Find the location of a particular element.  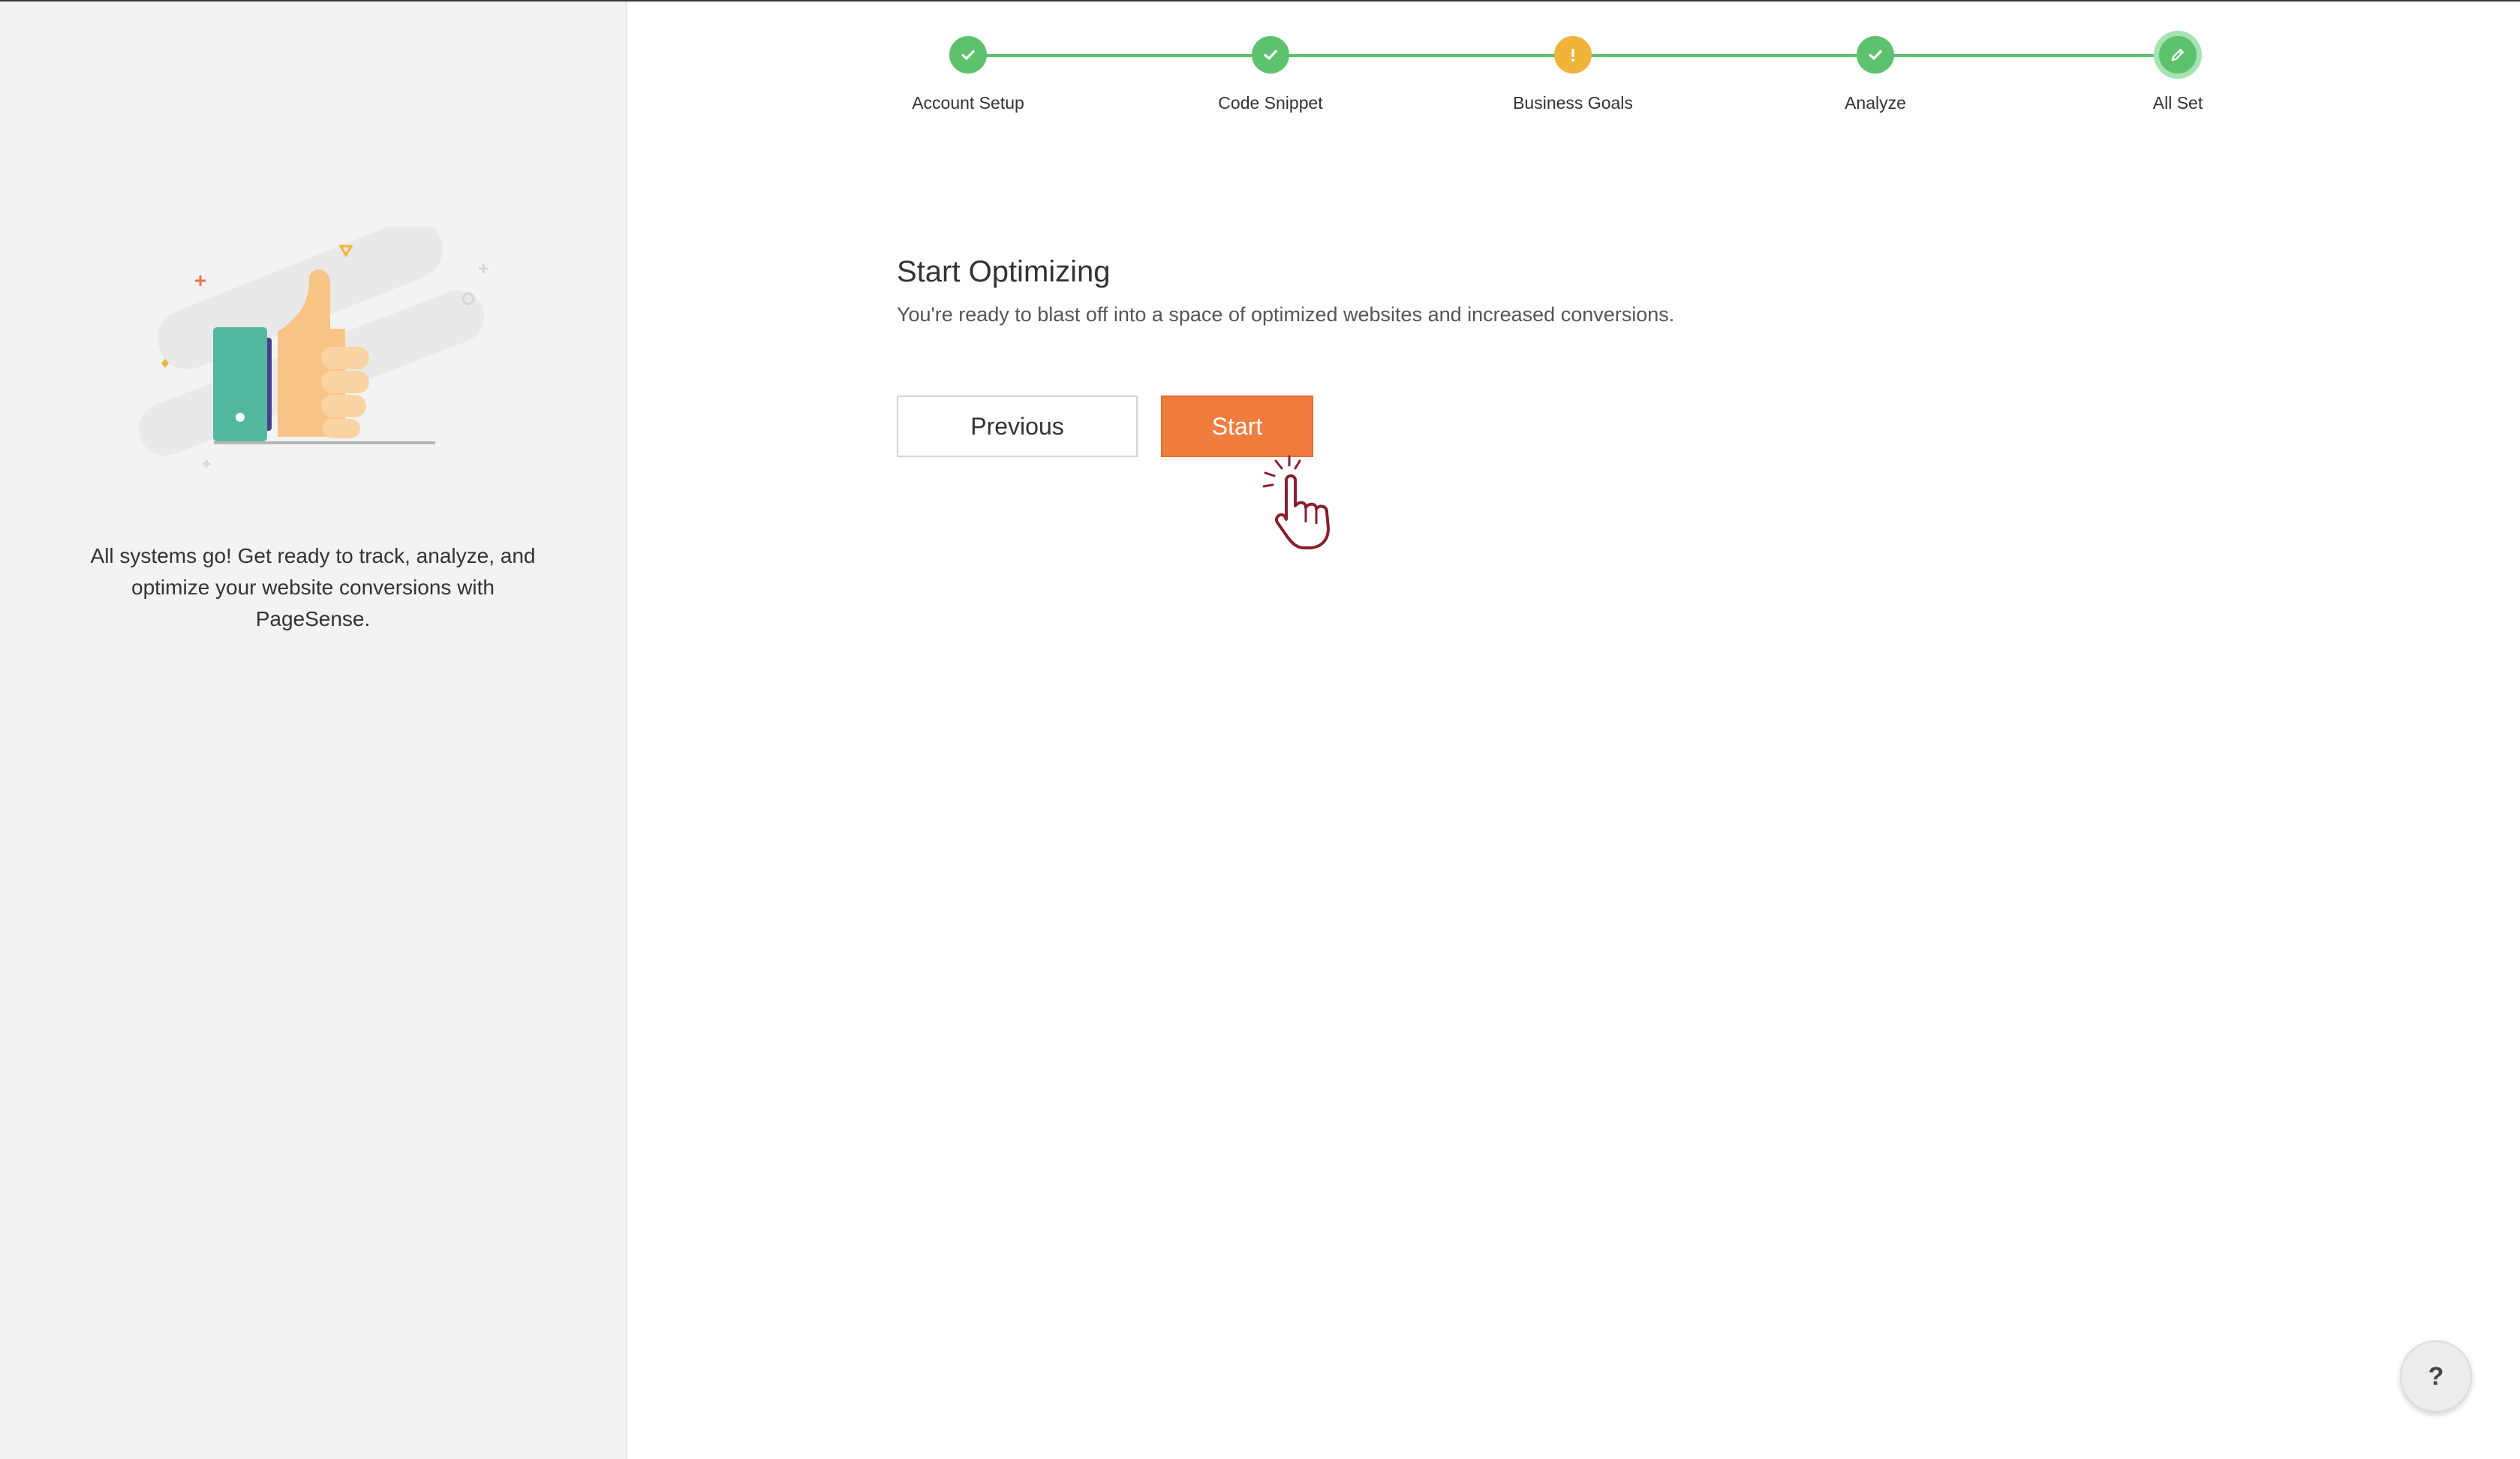

pencil-icon is located at coordinates (2178, 55).